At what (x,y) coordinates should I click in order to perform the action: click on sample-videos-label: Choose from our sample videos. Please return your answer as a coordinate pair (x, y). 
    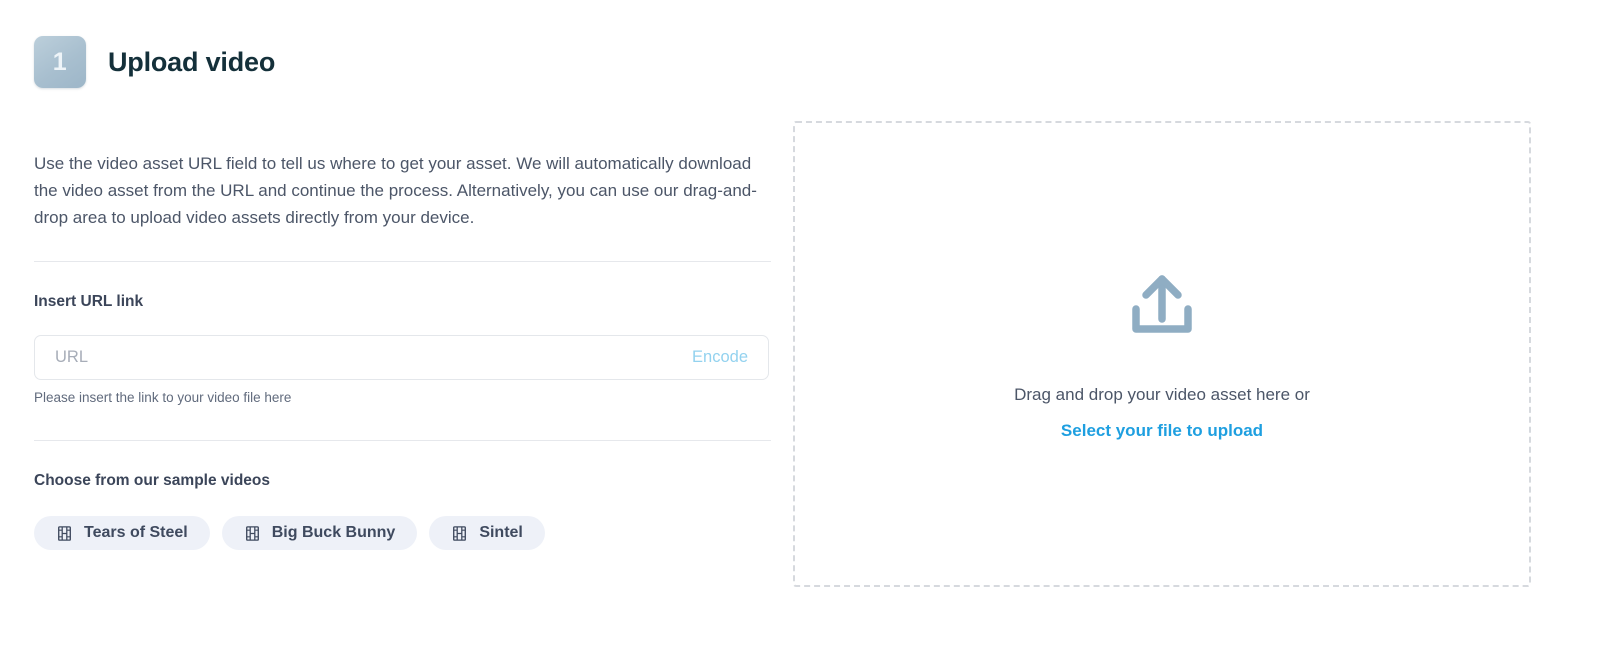
    Looking at the image, I should click on (152, 480).